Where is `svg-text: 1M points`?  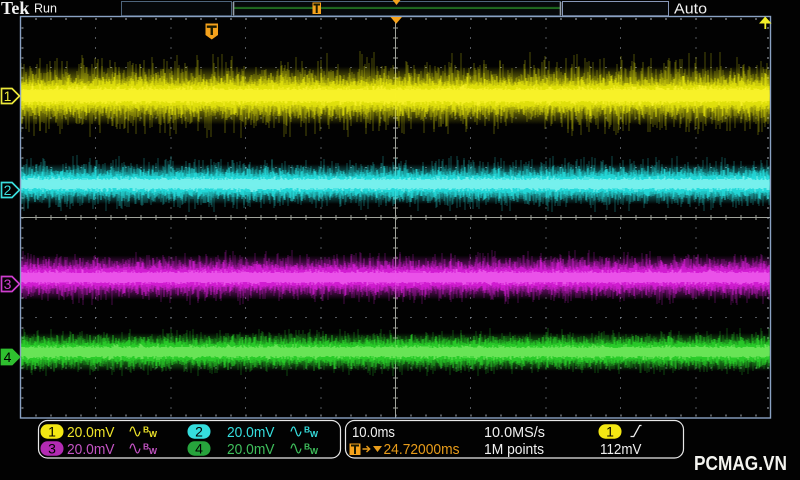 svg-text: 1M points is located at coordinates (514, 449).